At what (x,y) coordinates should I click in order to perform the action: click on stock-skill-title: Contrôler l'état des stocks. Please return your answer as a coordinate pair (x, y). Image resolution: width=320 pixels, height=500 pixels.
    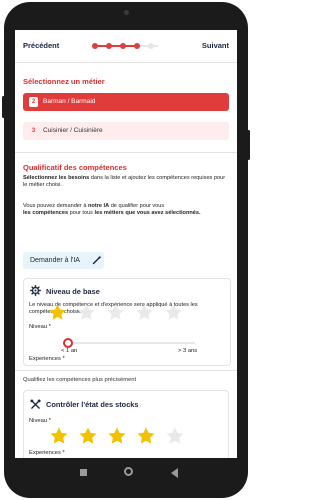
    Looking at the image, I should click on (92, 404).